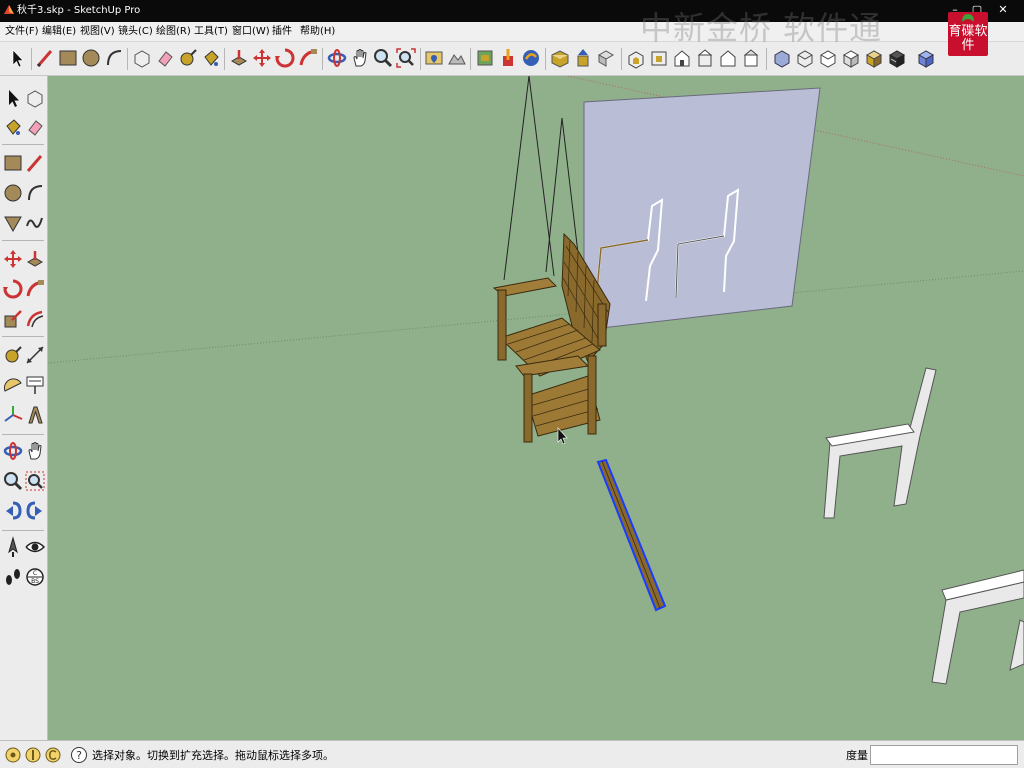 The width and height of the screenshot is (1024, 768). What do you see at coordinates (897, 58) in the screenshot?
I see `monochrome-icon` at bounding box center [897, 58].